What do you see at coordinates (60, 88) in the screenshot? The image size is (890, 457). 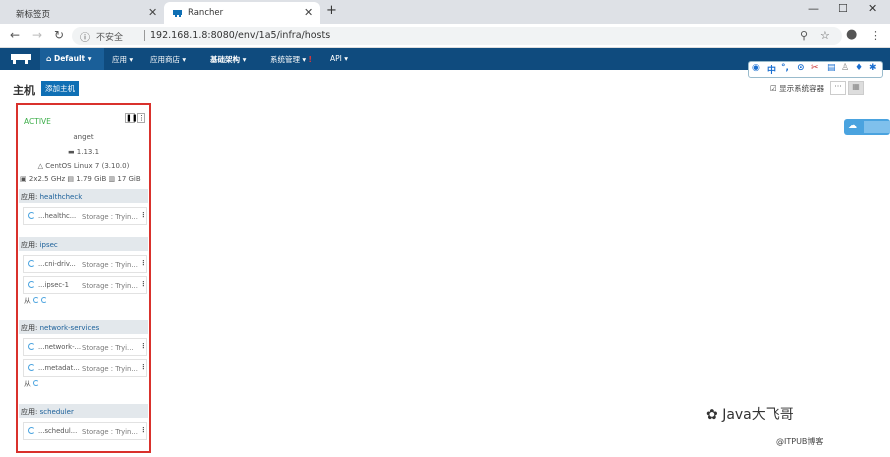 I see `add-host-button: 添加主机` at bounding box center [60, 88].